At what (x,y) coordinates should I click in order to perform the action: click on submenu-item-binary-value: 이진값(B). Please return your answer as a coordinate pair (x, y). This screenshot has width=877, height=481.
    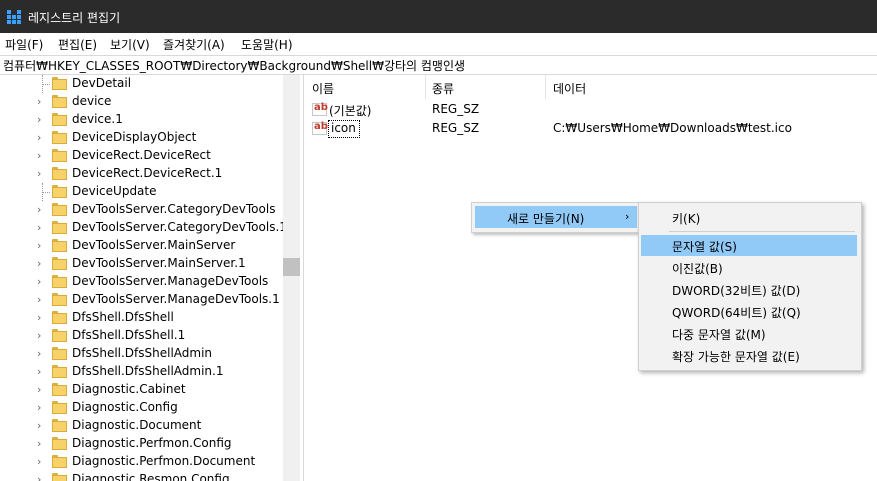
    Looking at the image, I should click on (749, 267).